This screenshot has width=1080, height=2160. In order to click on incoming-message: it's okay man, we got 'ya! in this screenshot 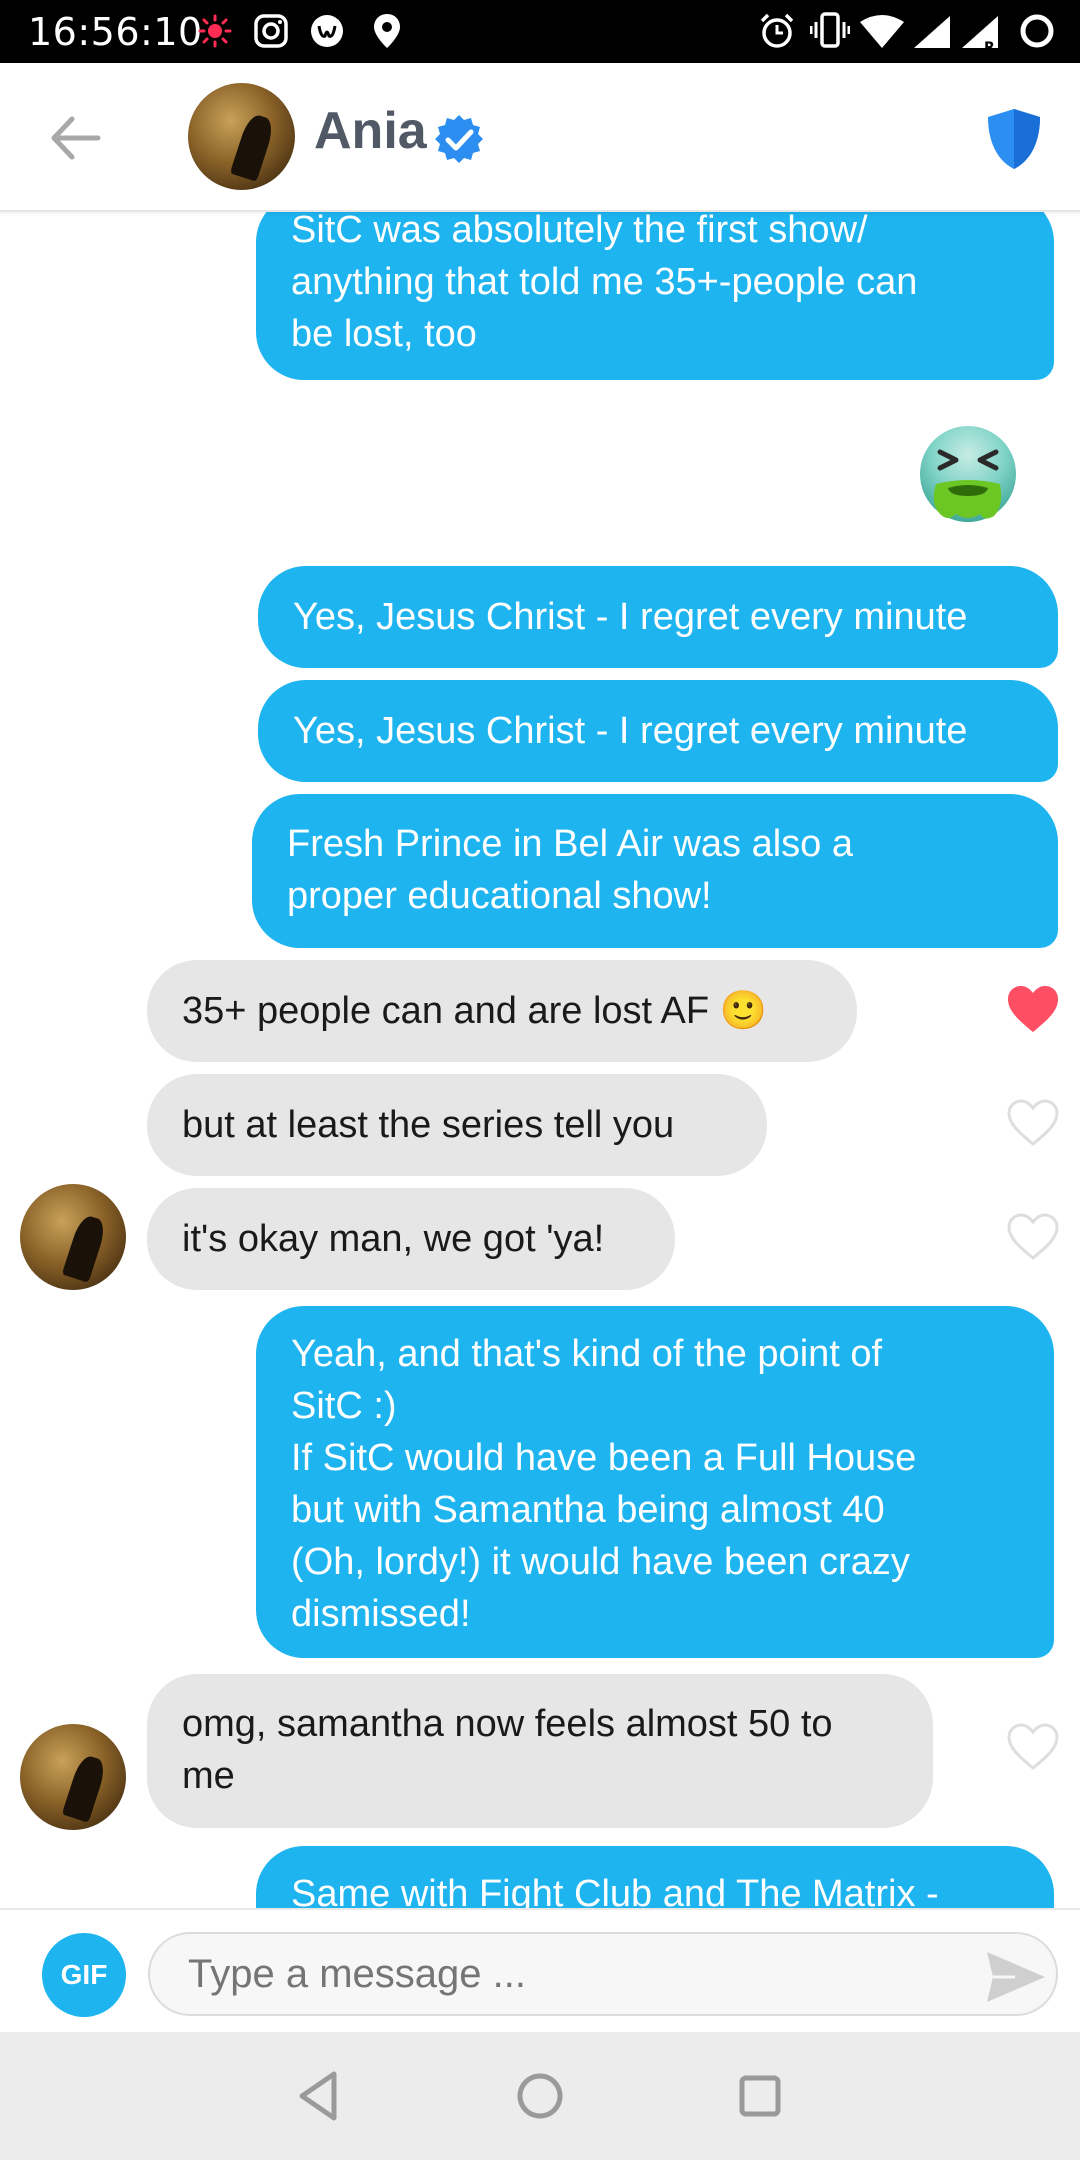, I will do `click(411, 1239)`.